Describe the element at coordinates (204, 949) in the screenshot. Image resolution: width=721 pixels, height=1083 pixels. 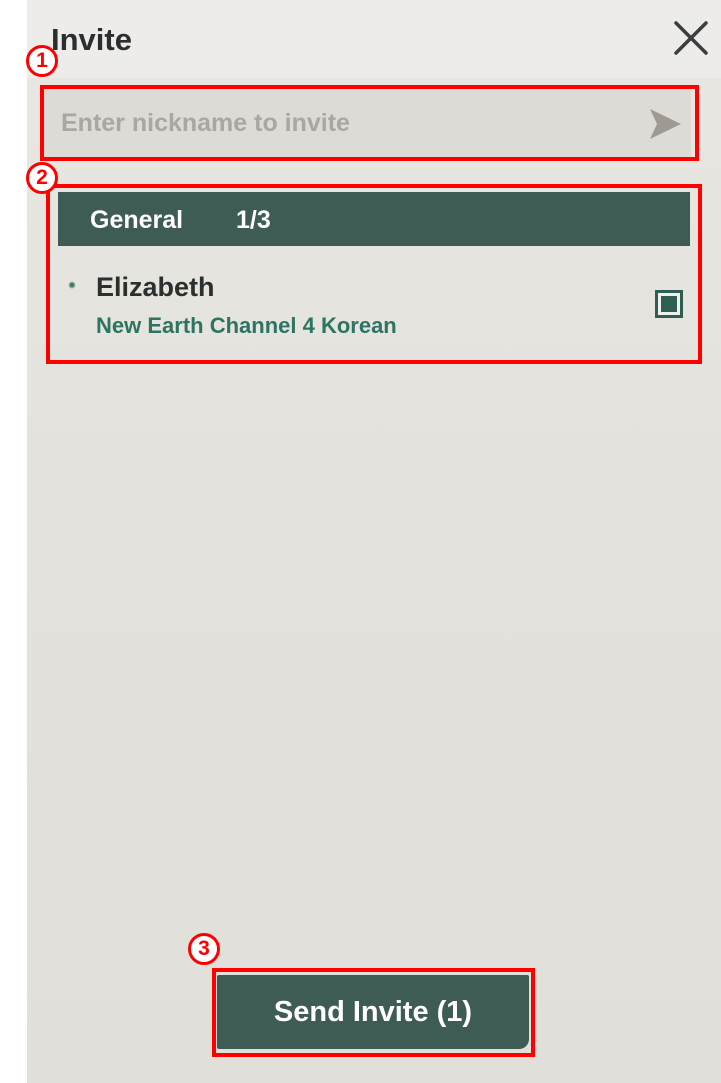
I see `annotation-number-3: 3` at that location.